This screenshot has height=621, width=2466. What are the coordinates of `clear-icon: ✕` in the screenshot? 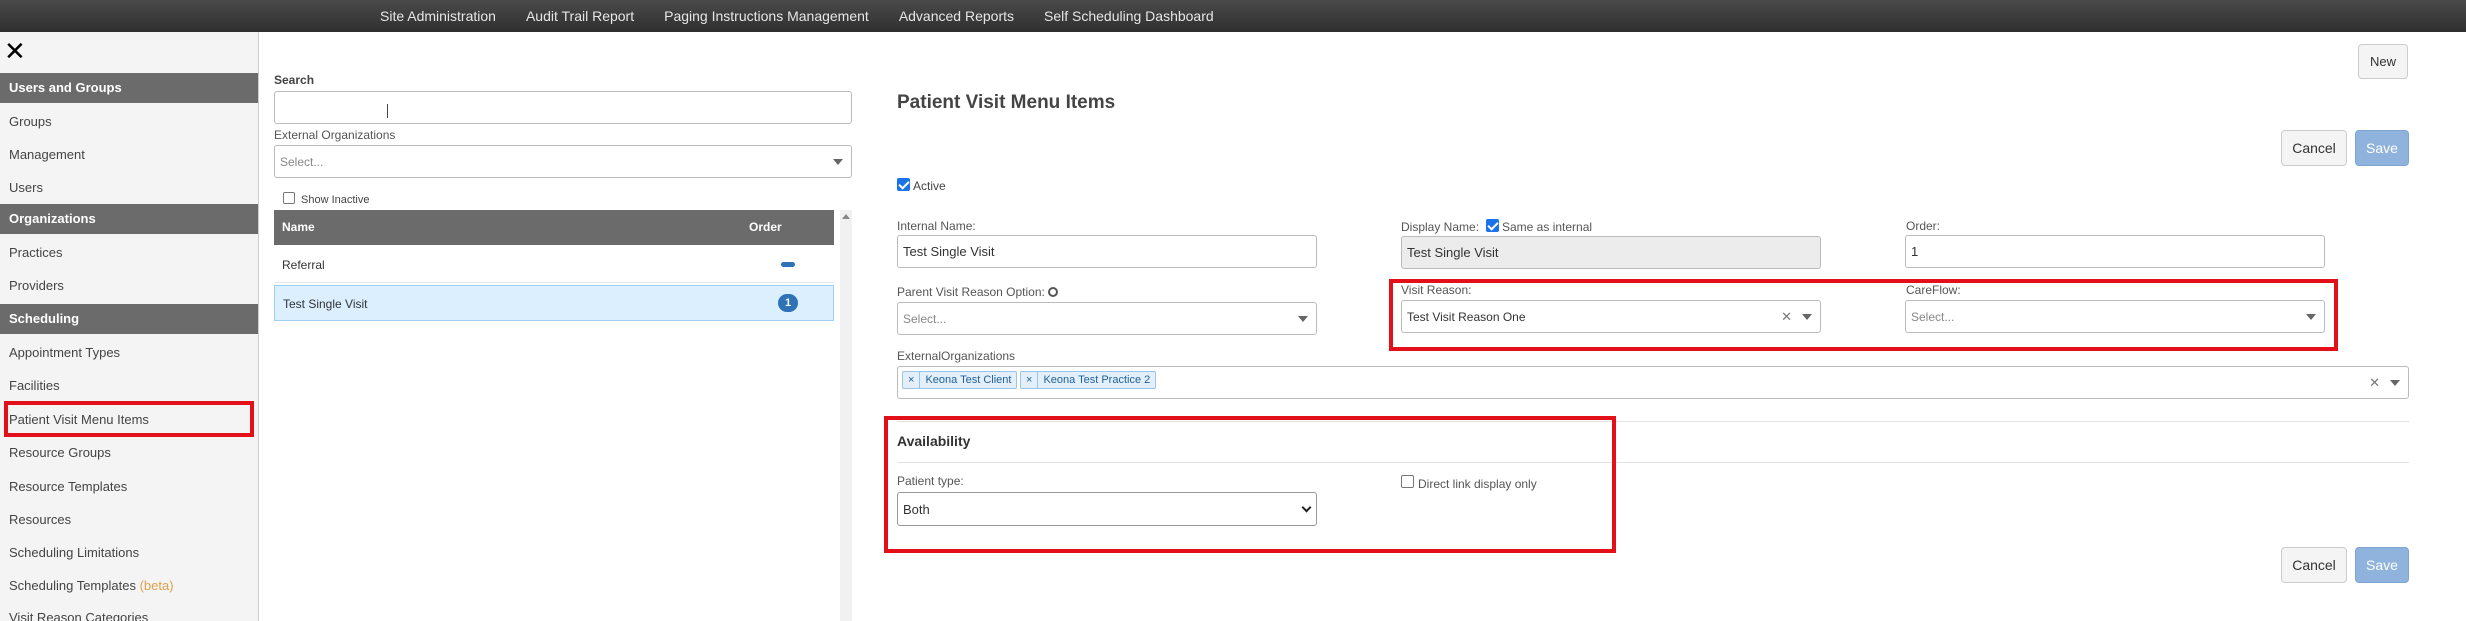 It's located at (2374, 383).